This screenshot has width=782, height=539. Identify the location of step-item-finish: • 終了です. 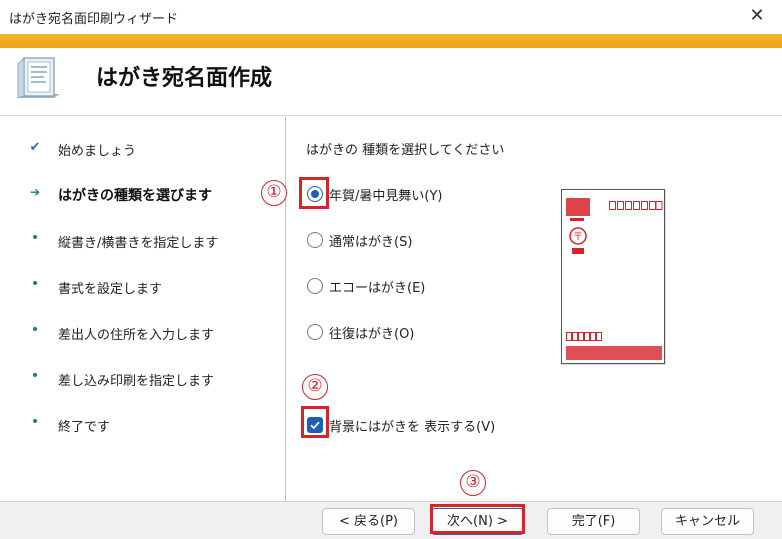
(143, 427).